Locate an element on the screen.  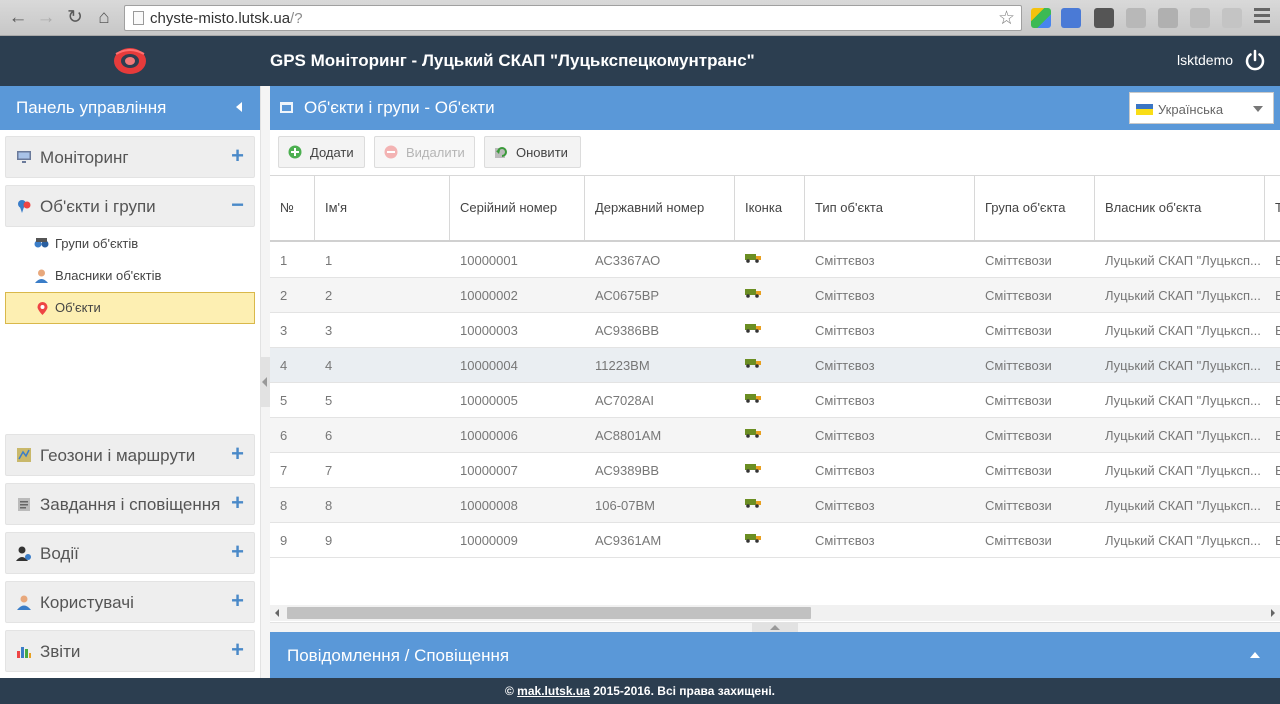
table-cell-plate: АС3367АО is located at coordinates (628, 260).